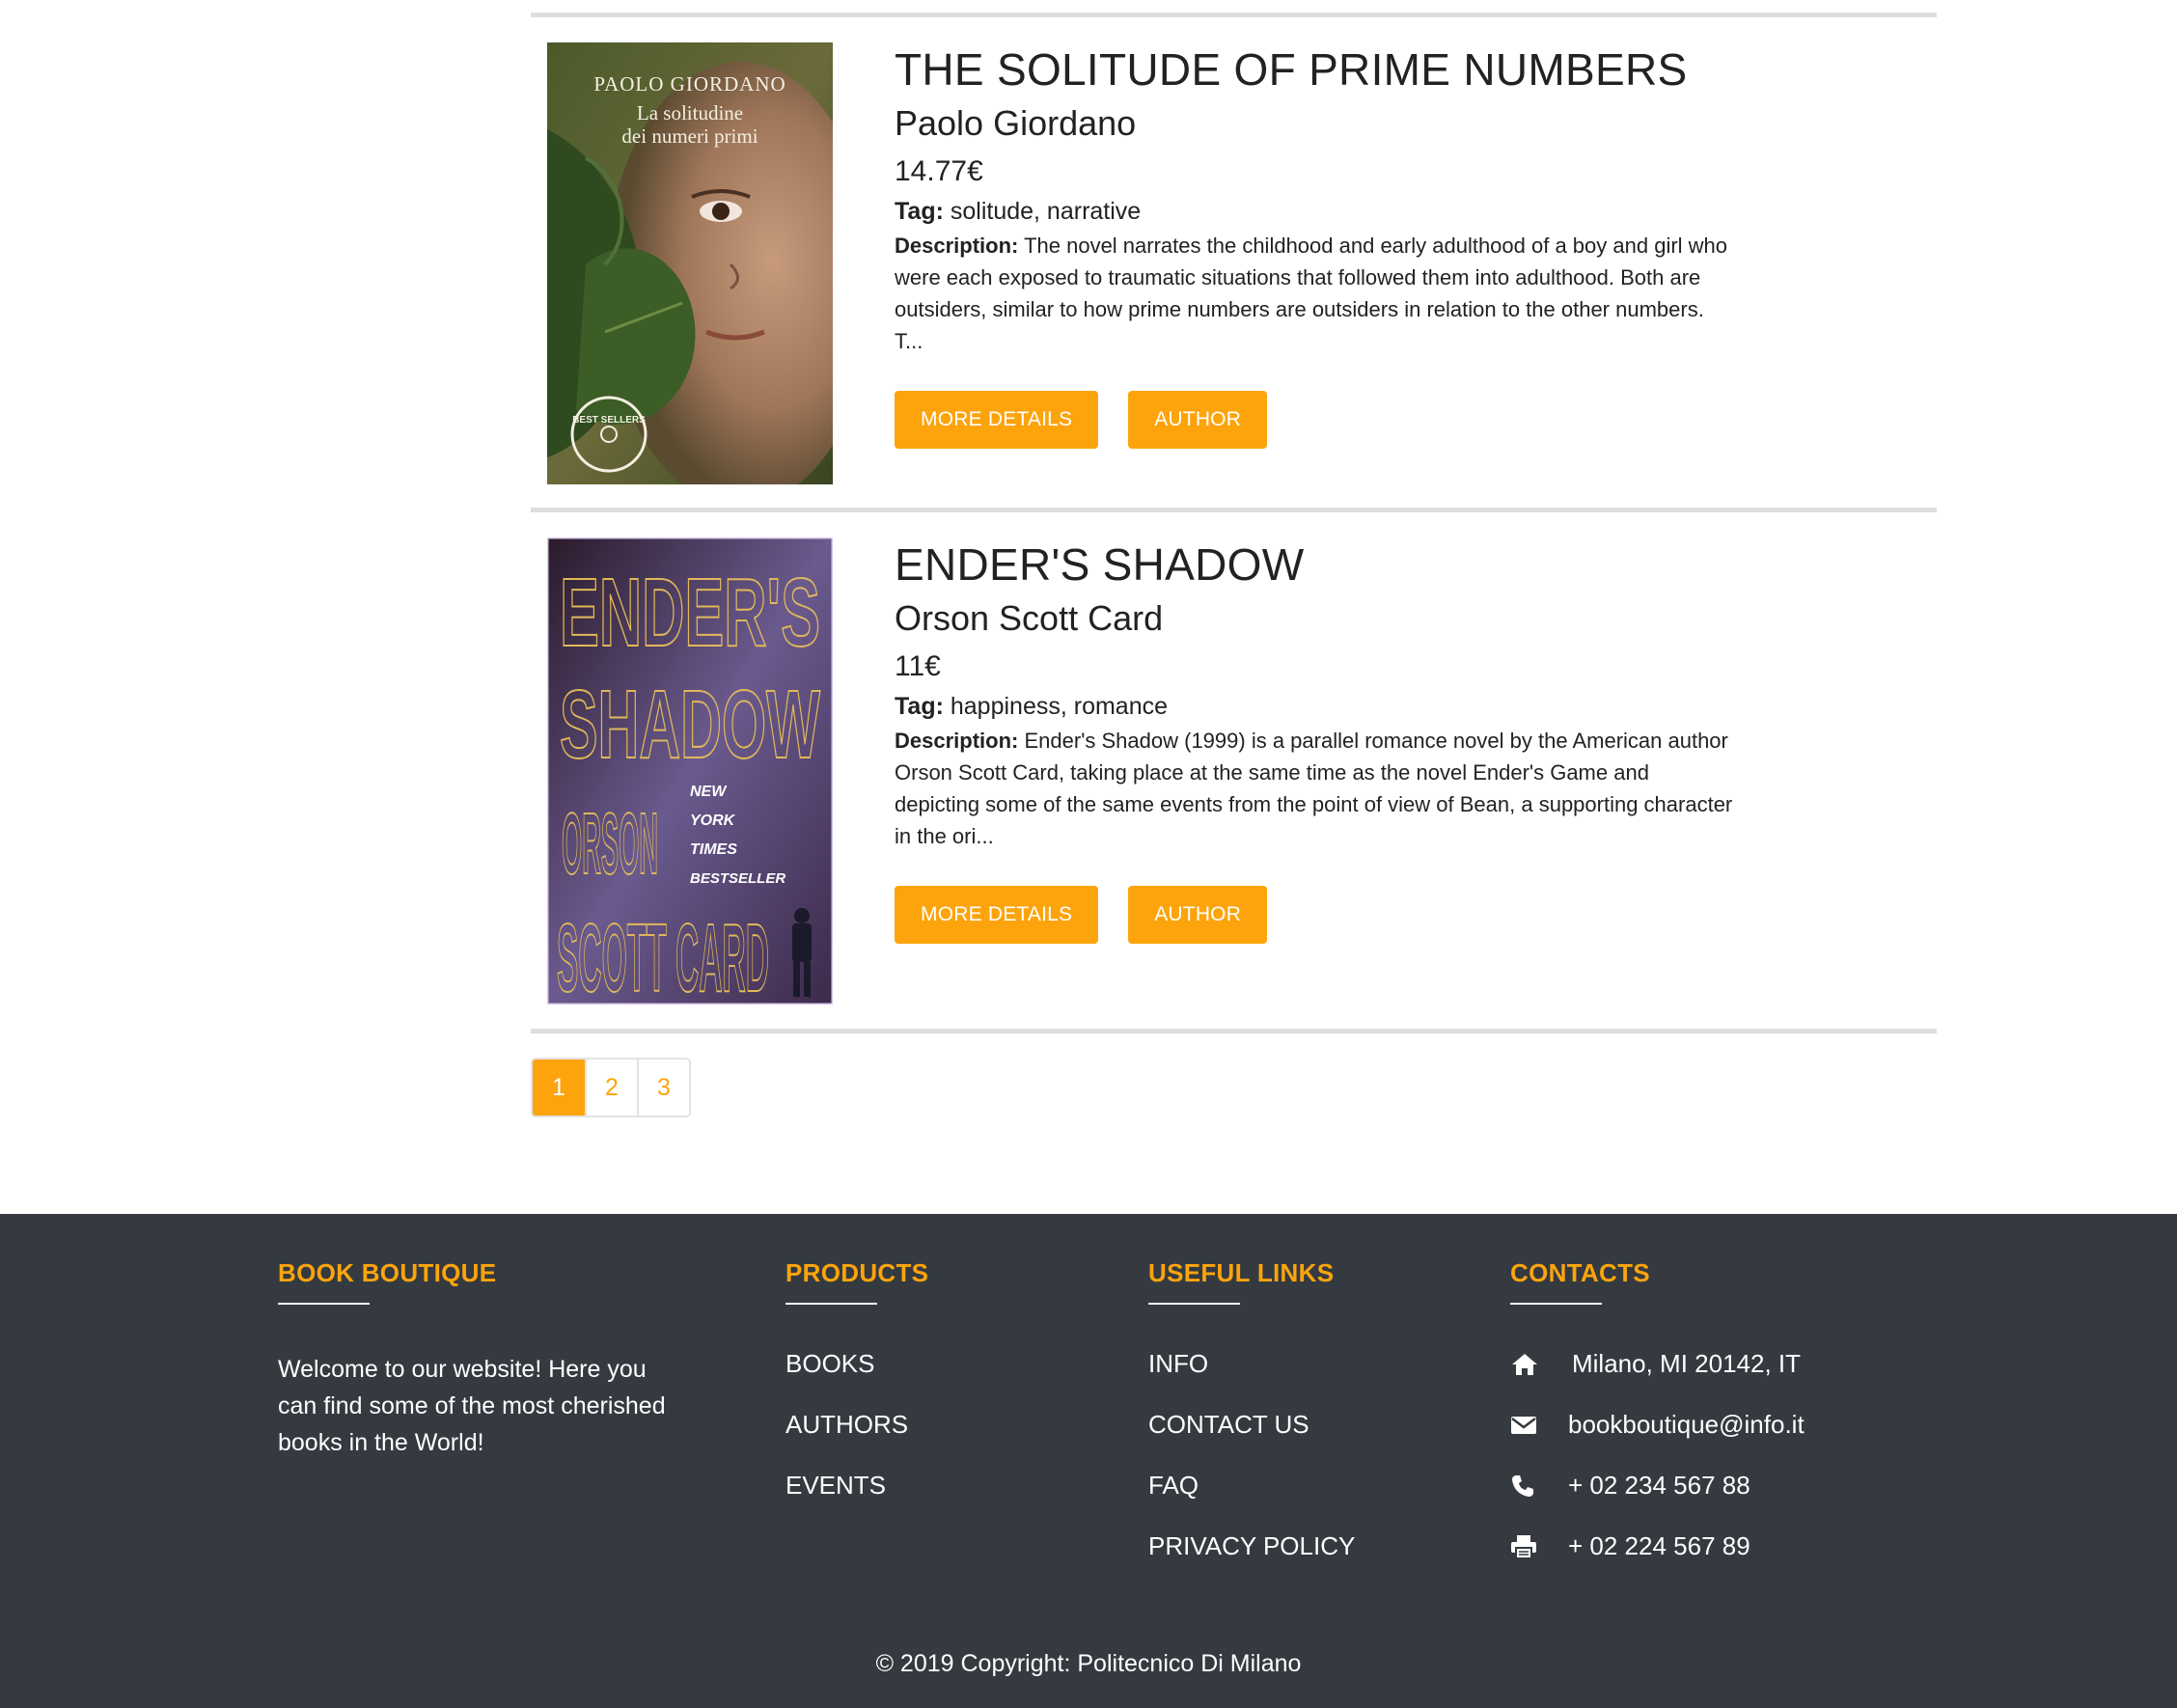  I want to click on contact-fax-text: + 02 224 567 89, so click(1659, 1545).